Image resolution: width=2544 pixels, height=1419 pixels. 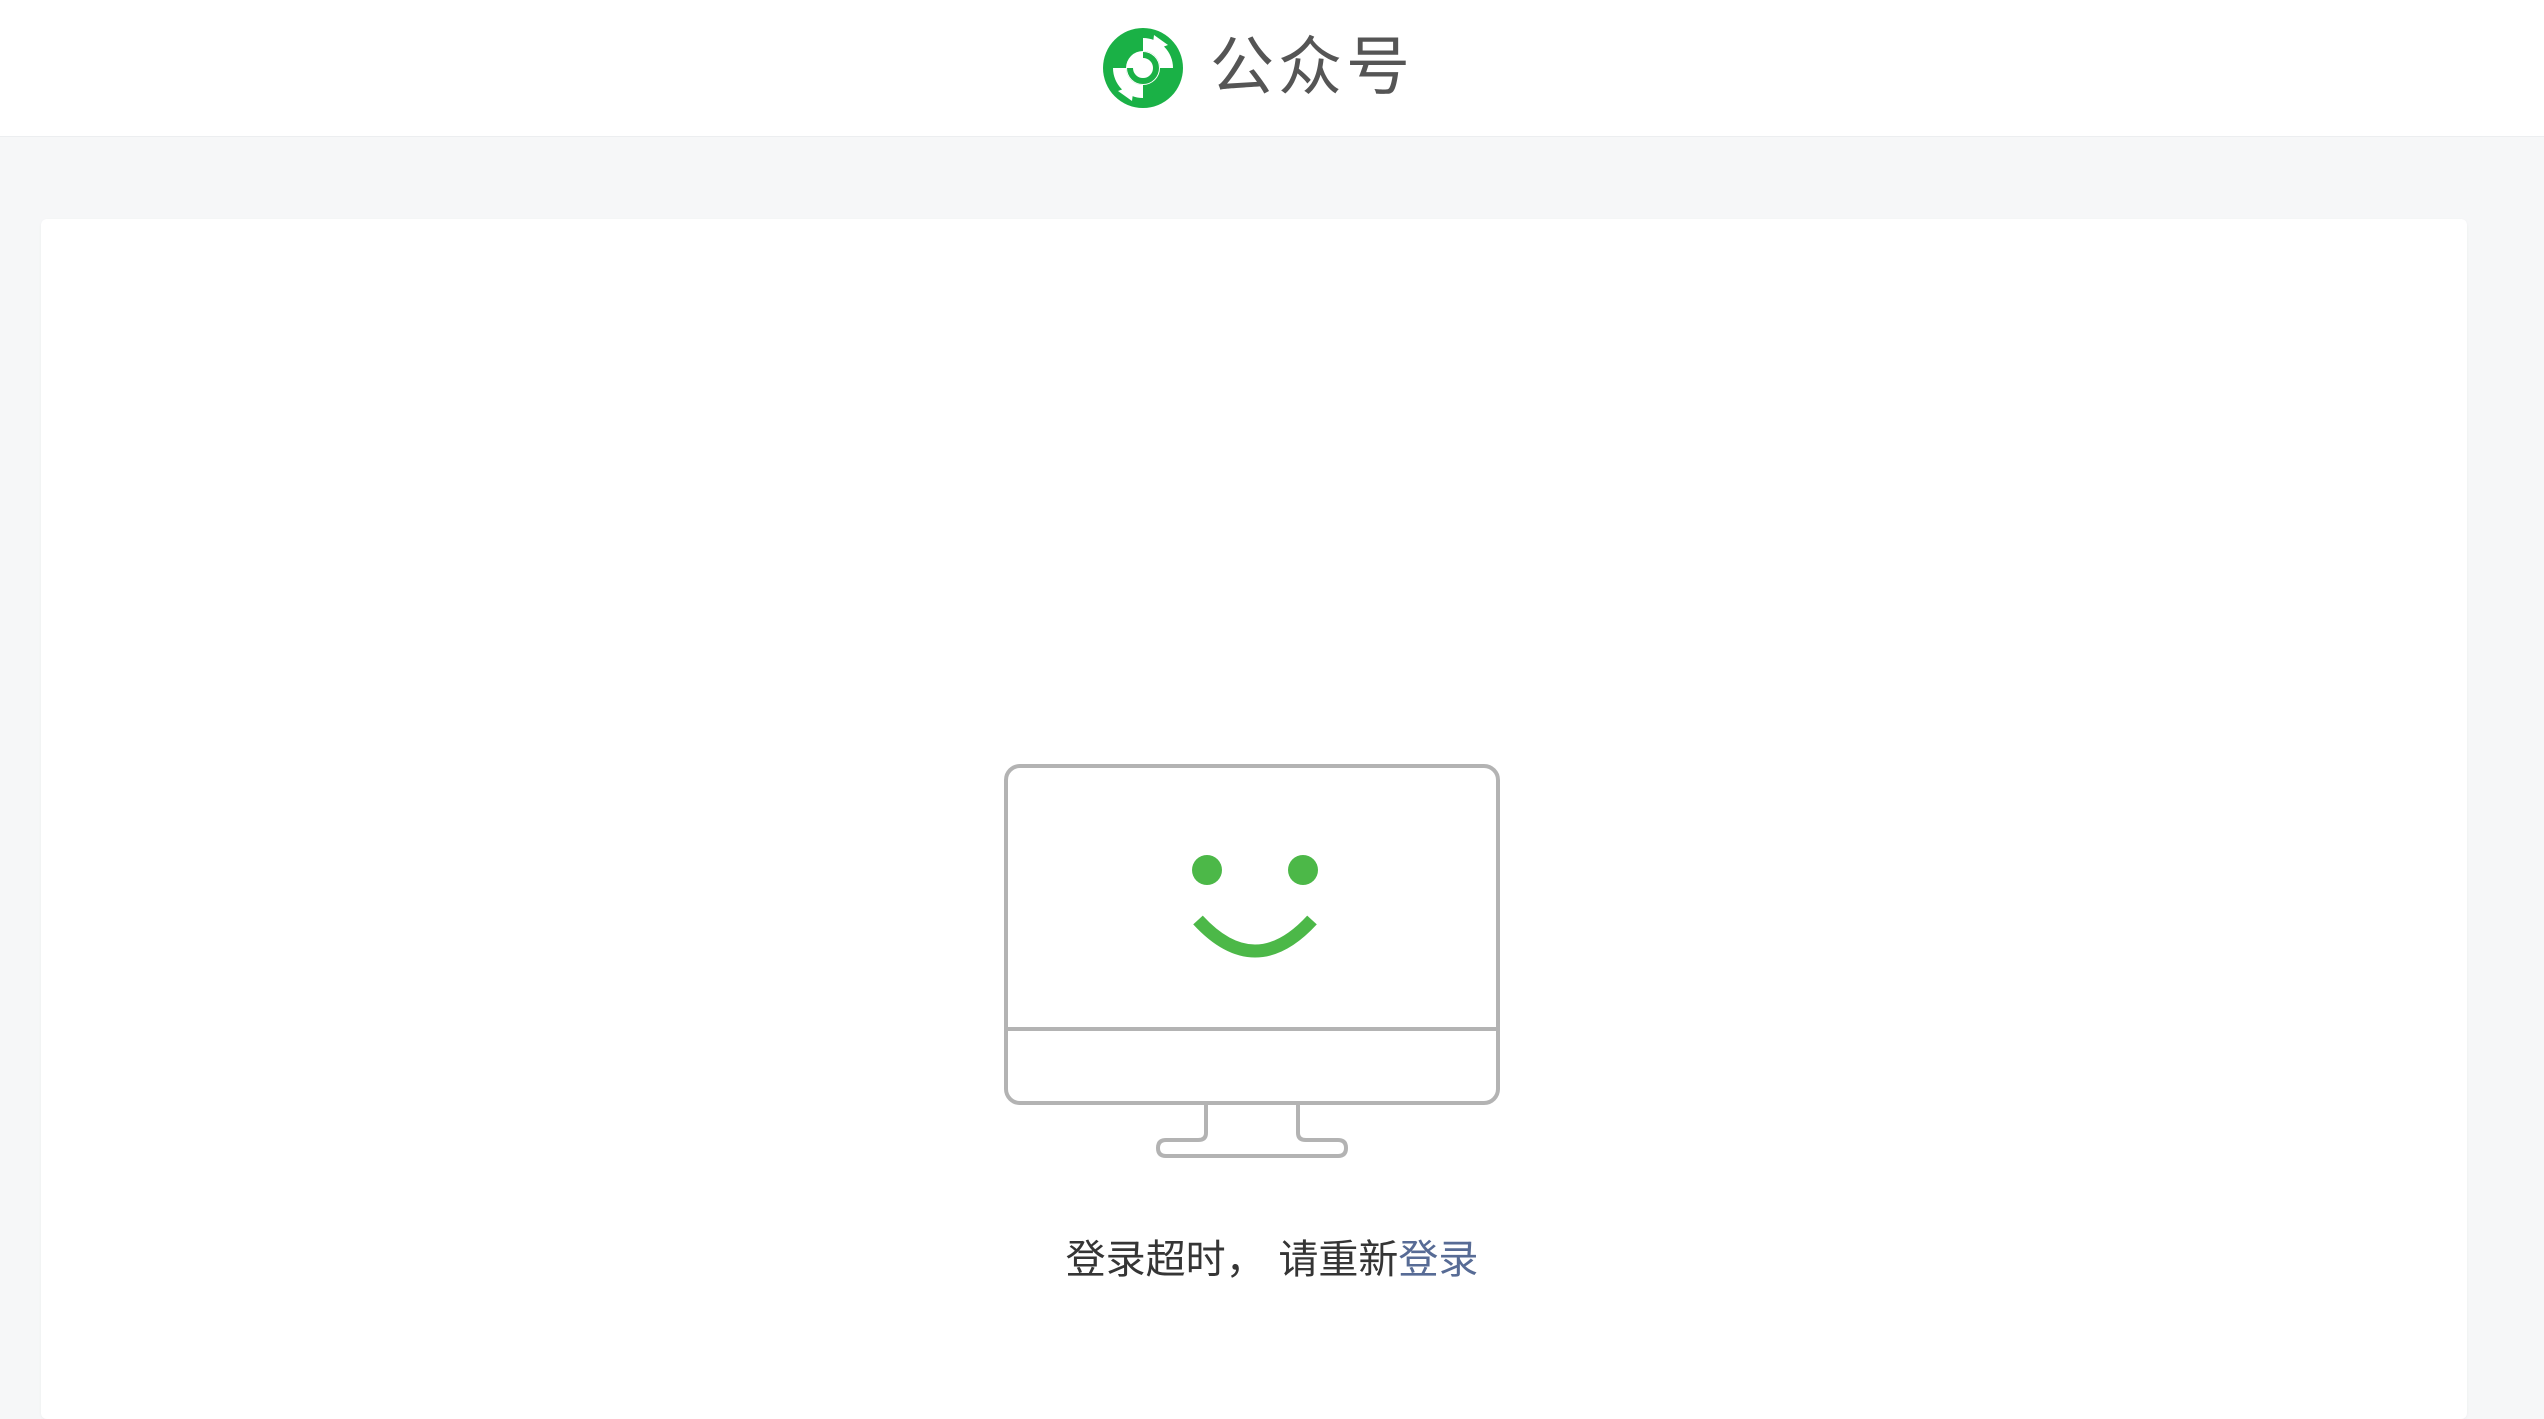 I want to click on wechat-official-accounts-logo-icon, so click(x=1143, y=68).